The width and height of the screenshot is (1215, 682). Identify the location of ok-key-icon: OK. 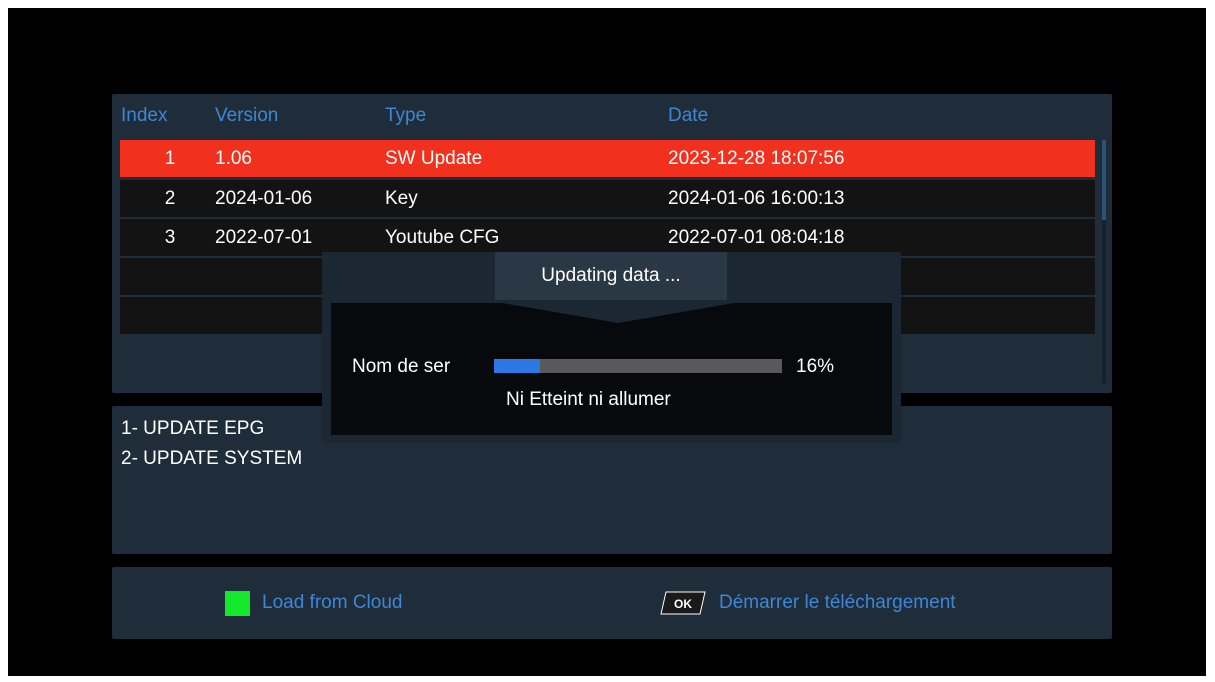
(683, 603).